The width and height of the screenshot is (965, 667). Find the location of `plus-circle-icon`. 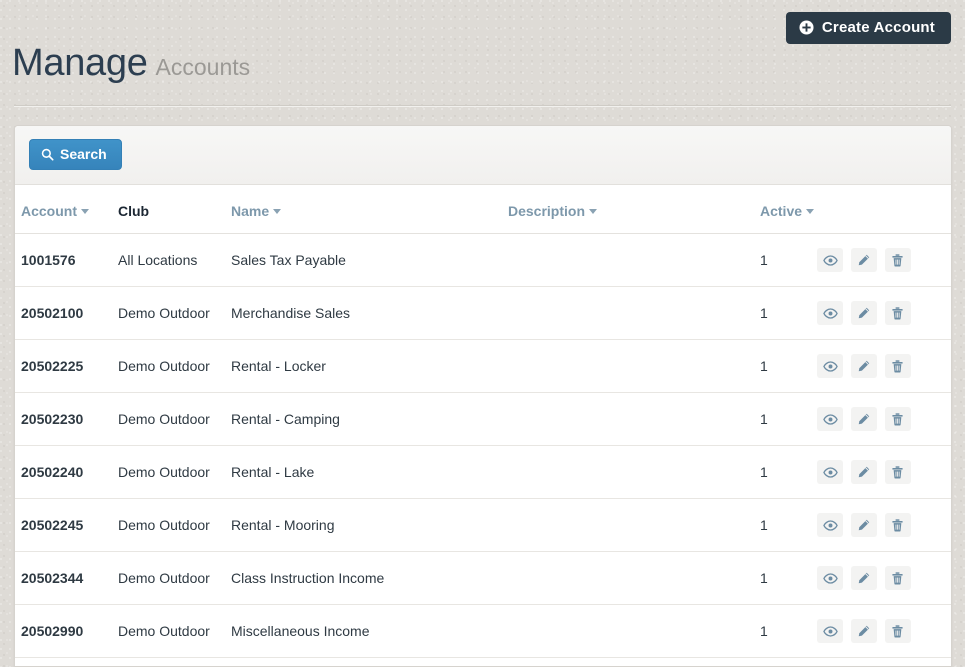

plus-circle-icon is located at coordinates (806, 27).